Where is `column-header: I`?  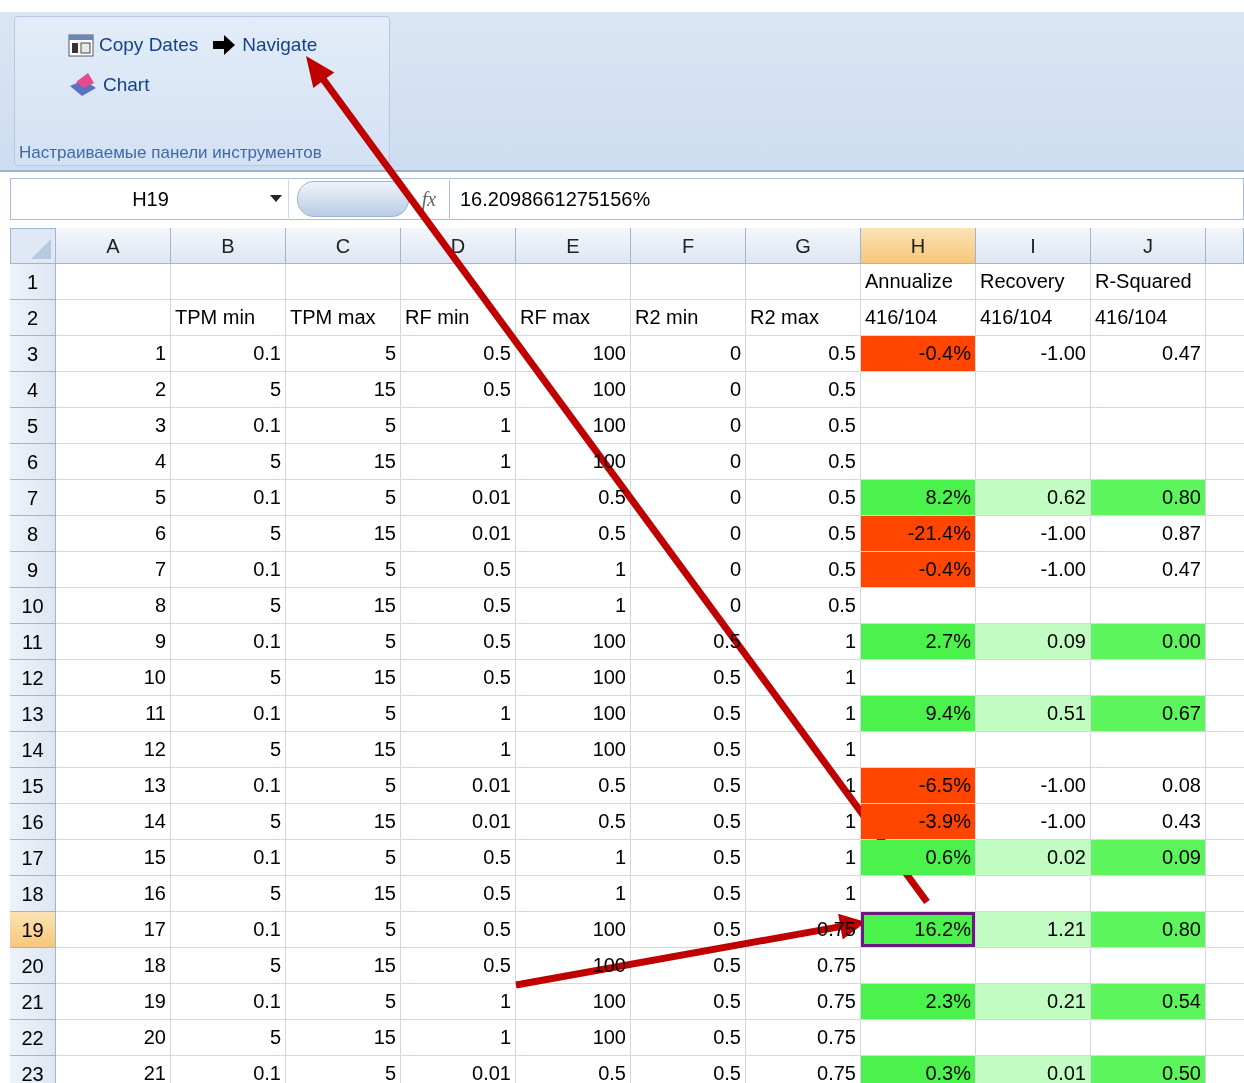 column-header: I is located at coordinates (1033, 246).